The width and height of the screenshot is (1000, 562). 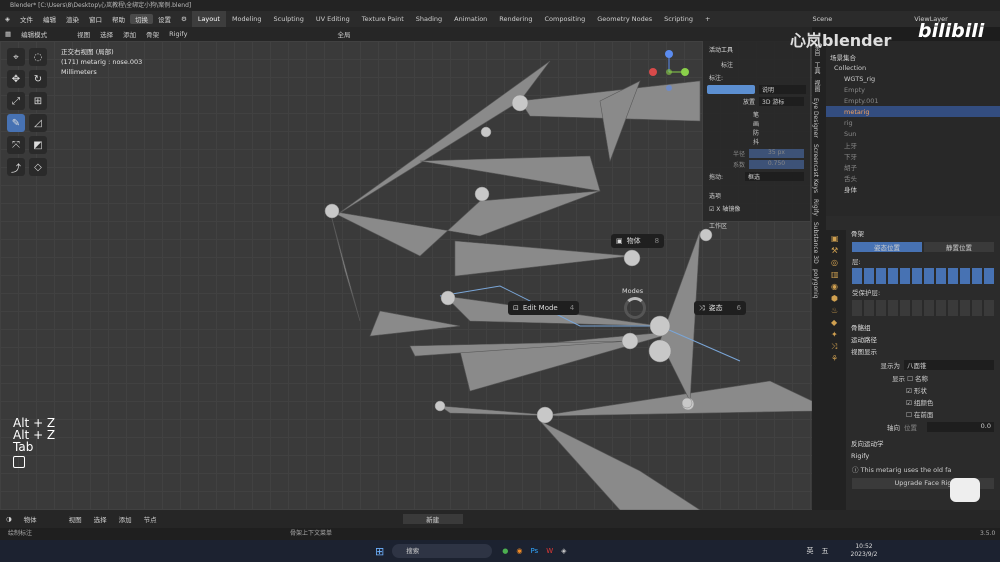 What do you see at coordinates (16, 57) in the screenshot?
I see `cursor-icon: ⌖` at bounding box center [16, 57].